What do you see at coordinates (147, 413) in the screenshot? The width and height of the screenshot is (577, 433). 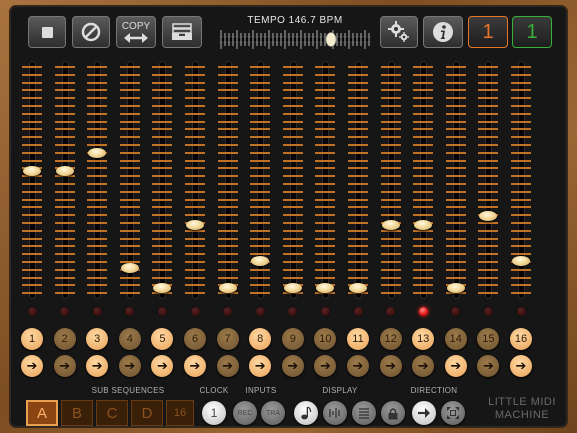 I see `sub-sequence-button-d: D` at bounding box center [147, 413].